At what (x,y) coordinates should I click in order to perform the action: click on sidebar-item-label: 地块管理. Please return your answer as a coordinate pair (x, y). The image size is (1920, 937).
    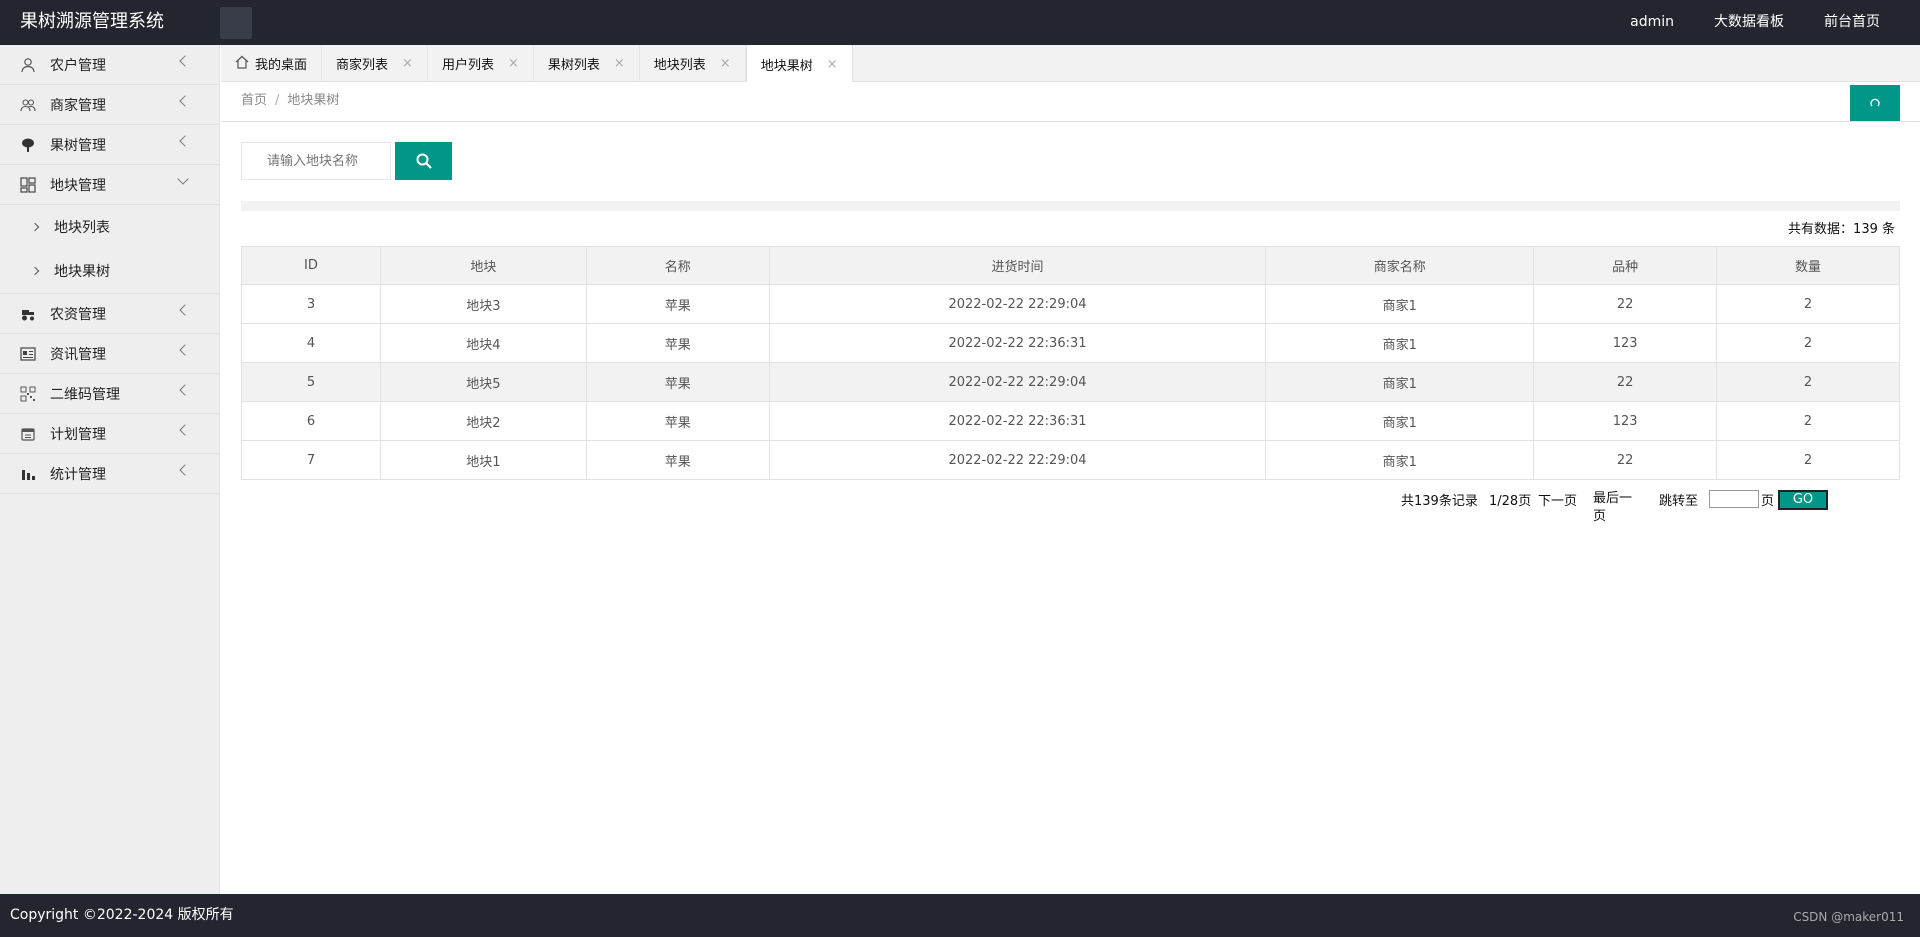
    Looking at the image, I should click on (78, 185).